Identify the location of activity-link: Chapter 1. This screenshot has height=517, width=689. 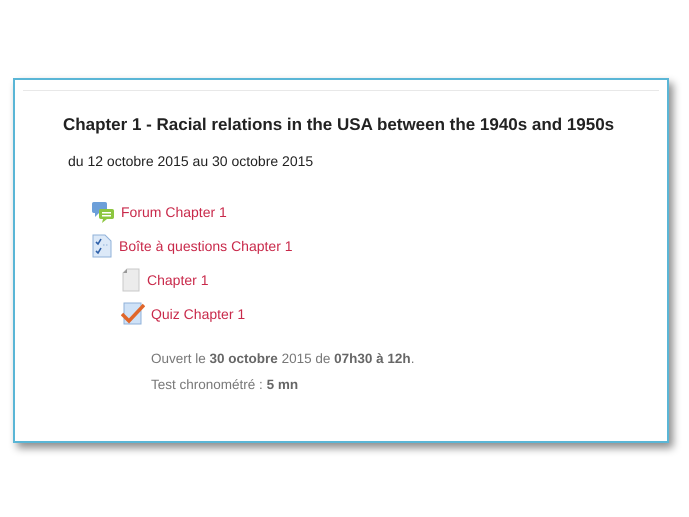
(177, 280).